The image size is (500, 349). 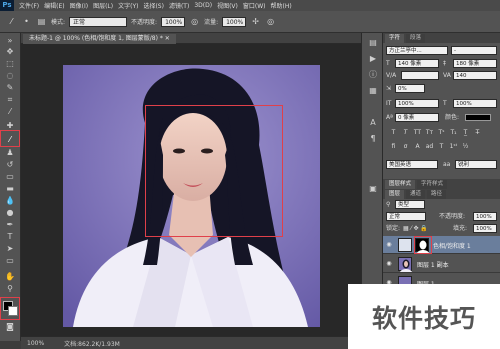 I want to click on language-select: 美国英语, so click(x=412, y=164).